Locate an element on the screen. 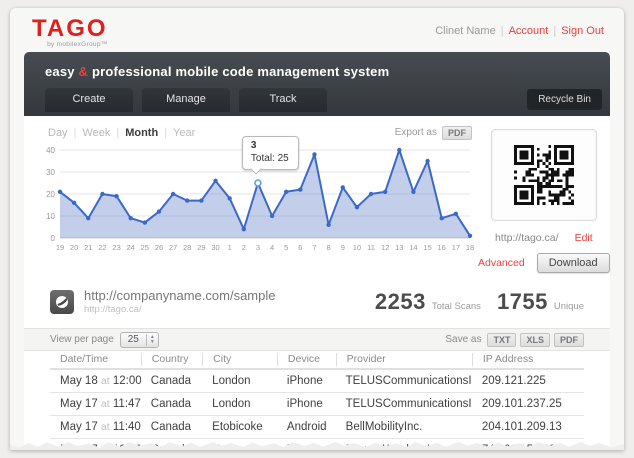  tab-track: Track is located at coordinates (283, 99).